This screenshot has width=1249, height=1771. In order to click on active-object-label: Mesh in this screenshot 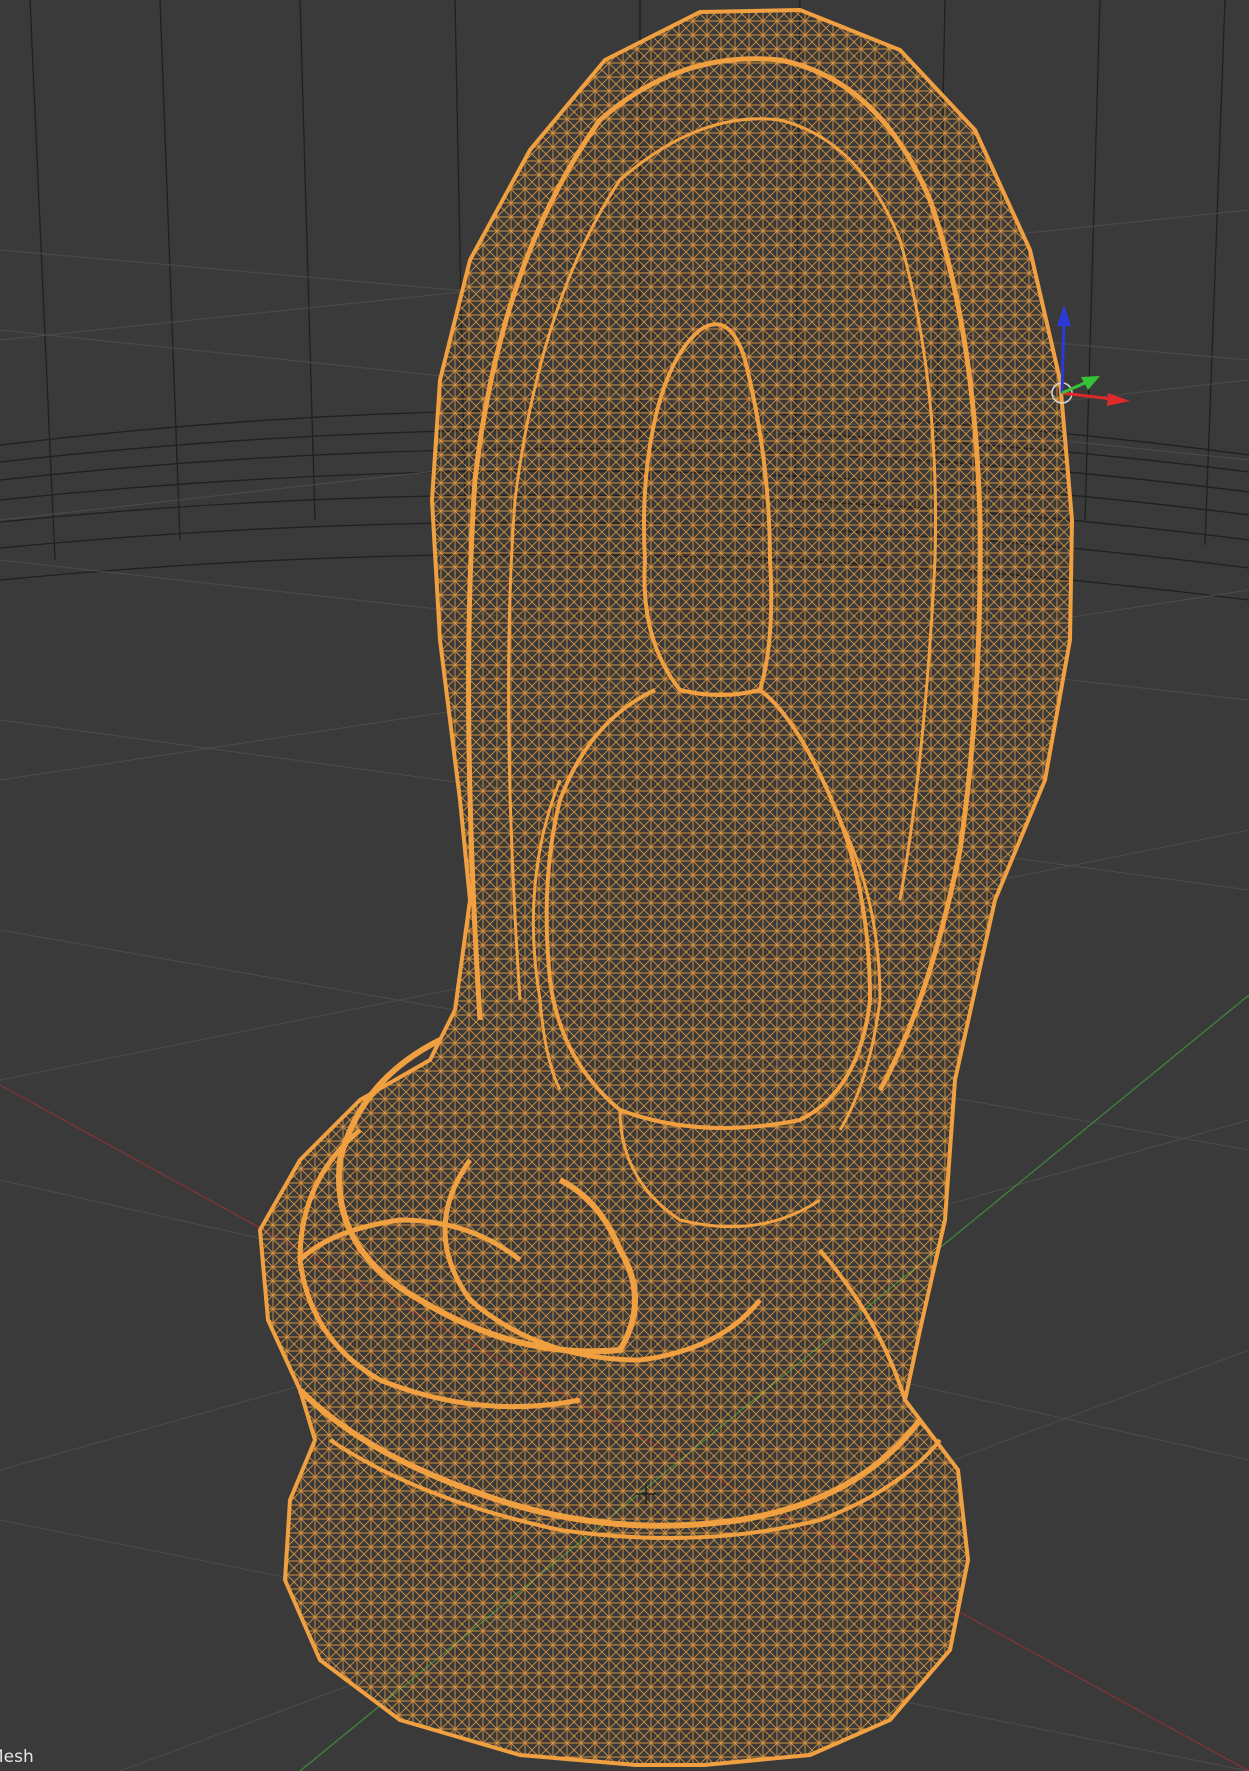, I will do `click(22, 1757)`.